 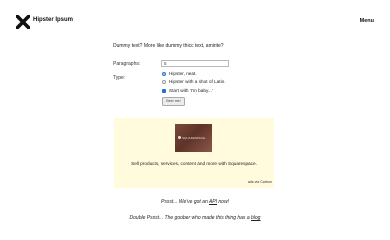 I want to click on ad-image: SQUARESPACE, so click(x=193, y=138).